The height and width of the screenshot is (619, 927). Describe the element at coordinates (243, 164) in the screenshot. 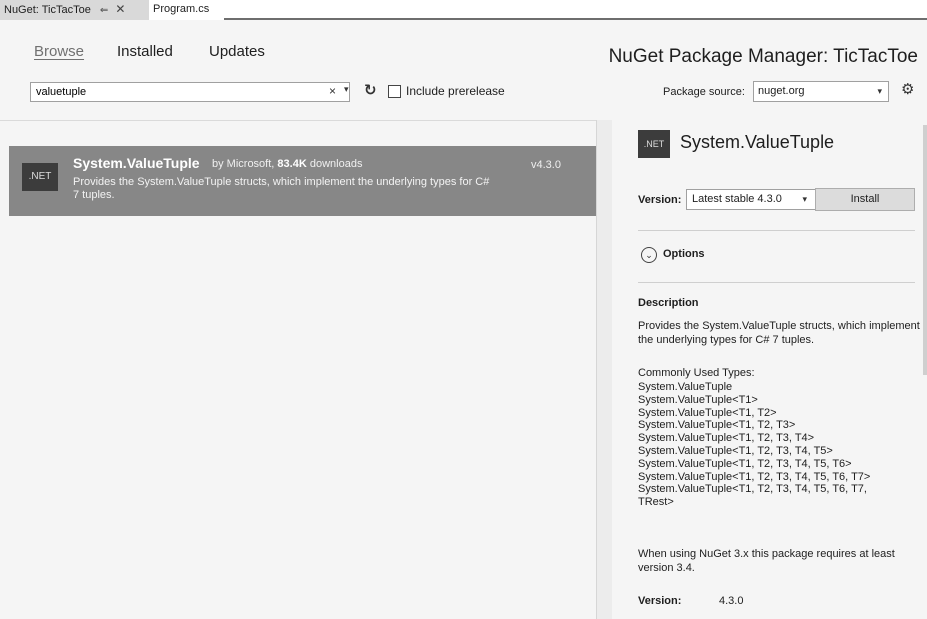

I see `package-author: by Microsoft,` at that location.